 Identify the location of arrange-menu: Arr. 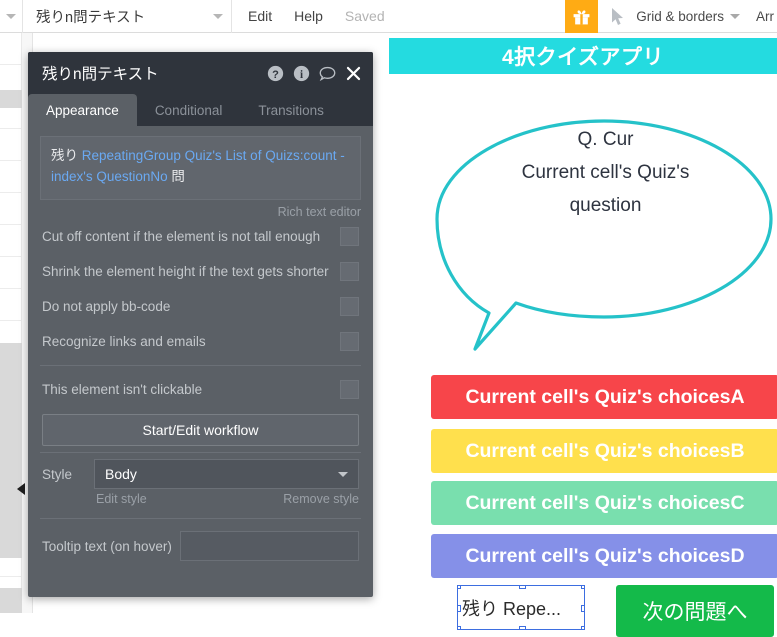
(765, 16).